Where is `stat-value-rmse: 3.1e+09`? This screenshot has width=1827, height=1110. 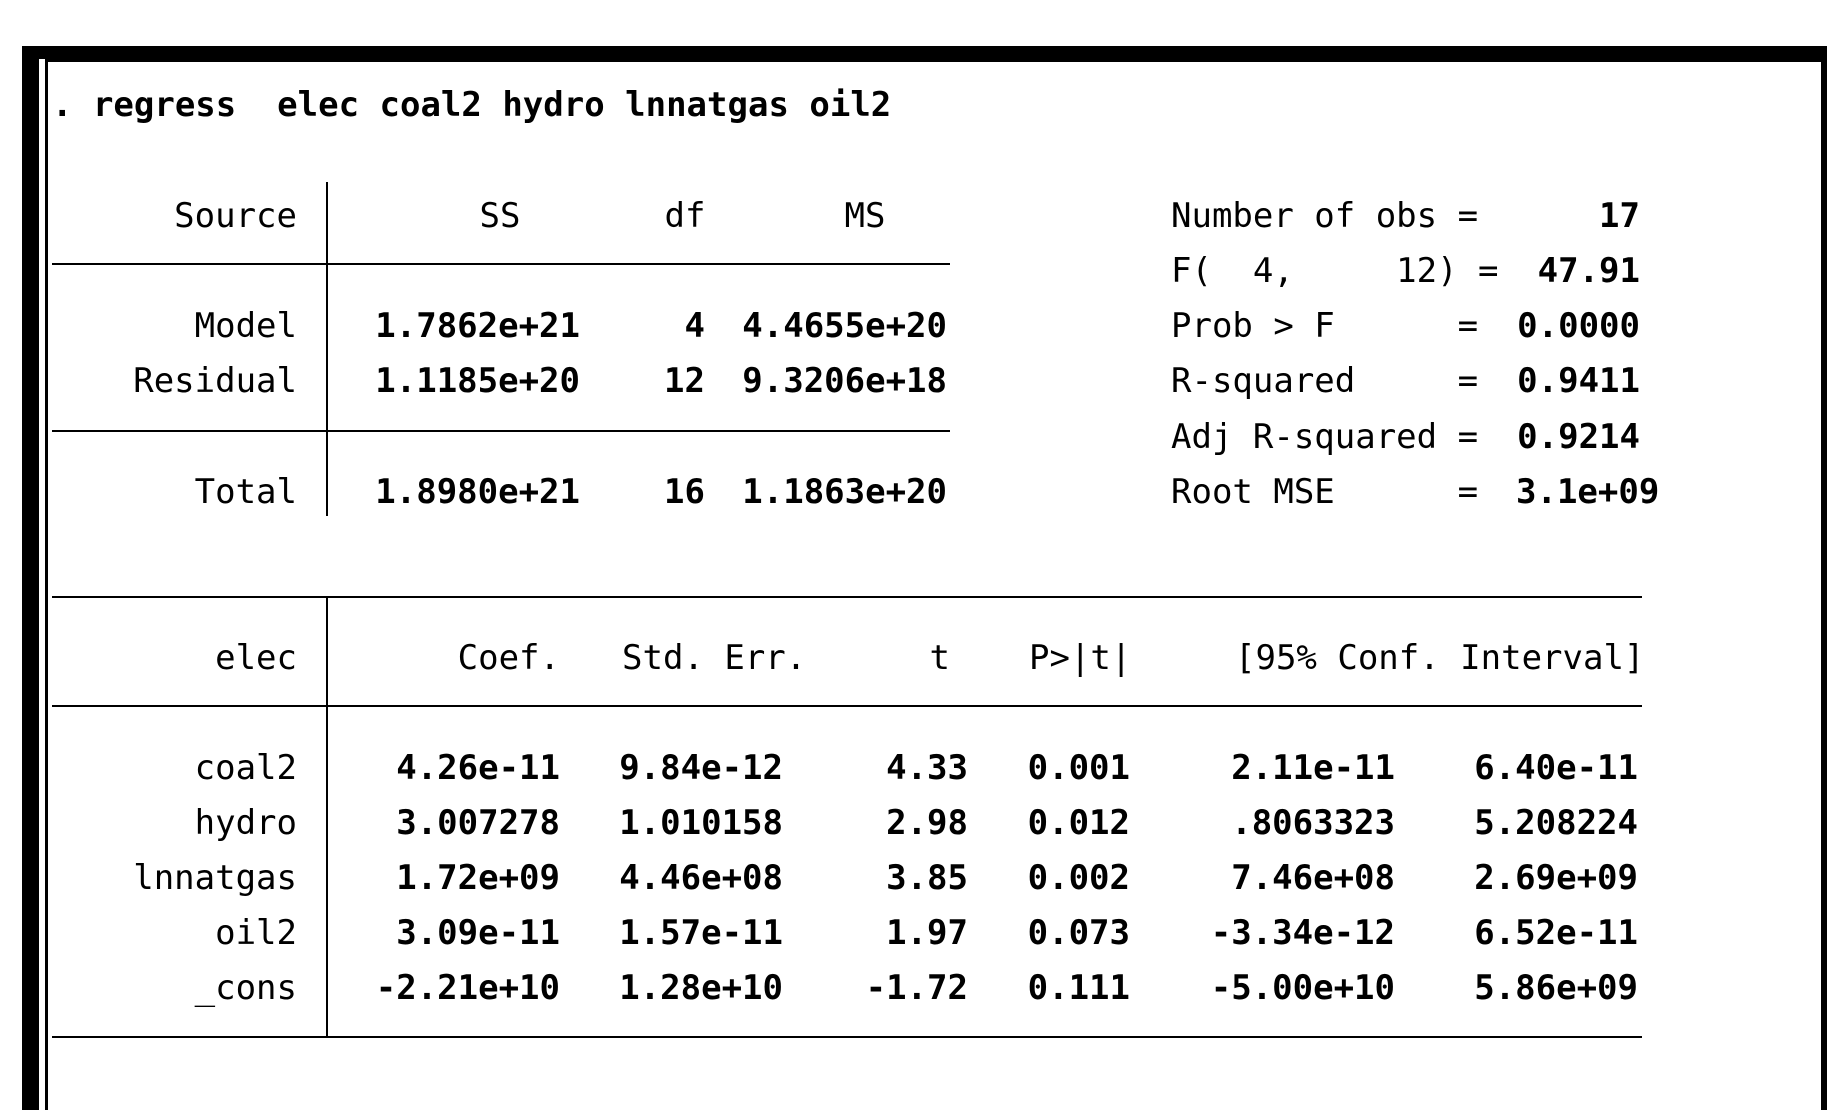
stat-value-rmse: 3.1e+09 is located at coordinates (1588, 492).